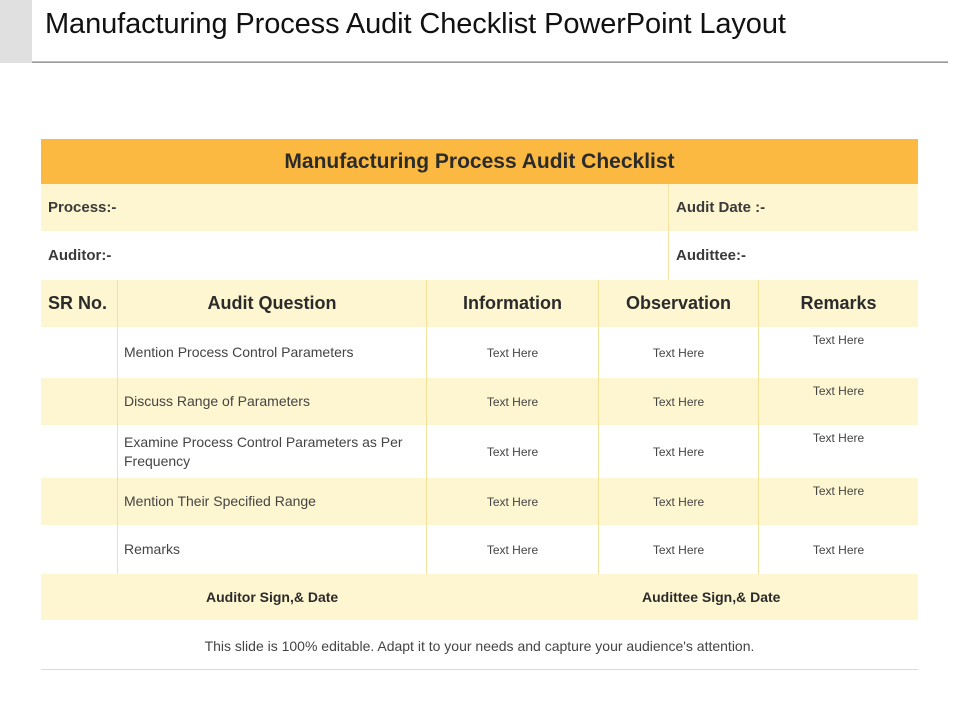 The width and height of the screenshot is (960, 720). What do you see at coordinates (272, 401) in the screenshot?
I see `question-cell: Discuss Range of Parameters` at bounding box center [272, 401].